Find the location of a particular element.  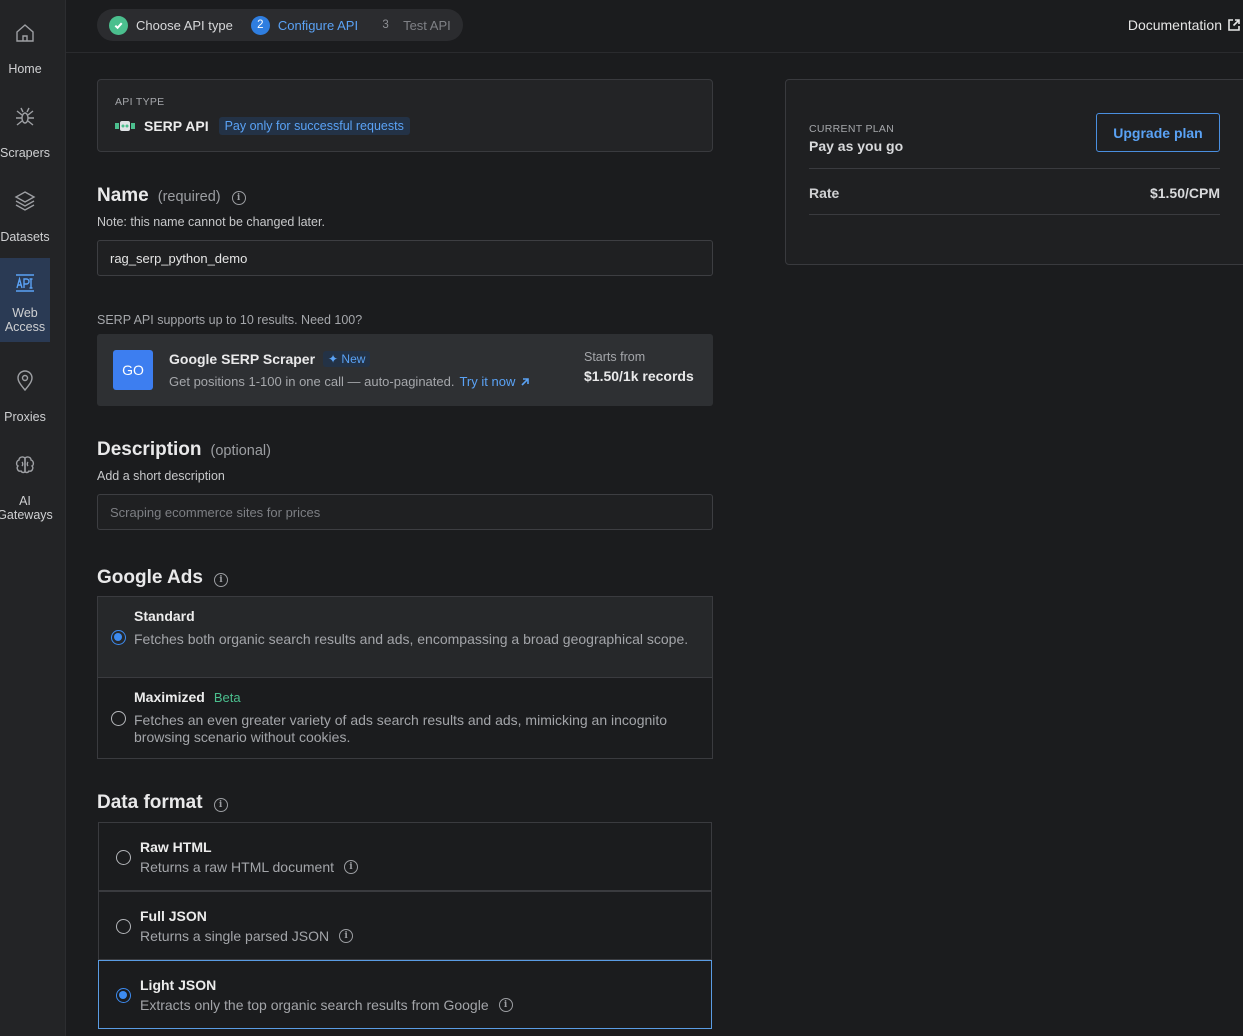

option-title: Raw HTML is located at coordinates (176, 847).